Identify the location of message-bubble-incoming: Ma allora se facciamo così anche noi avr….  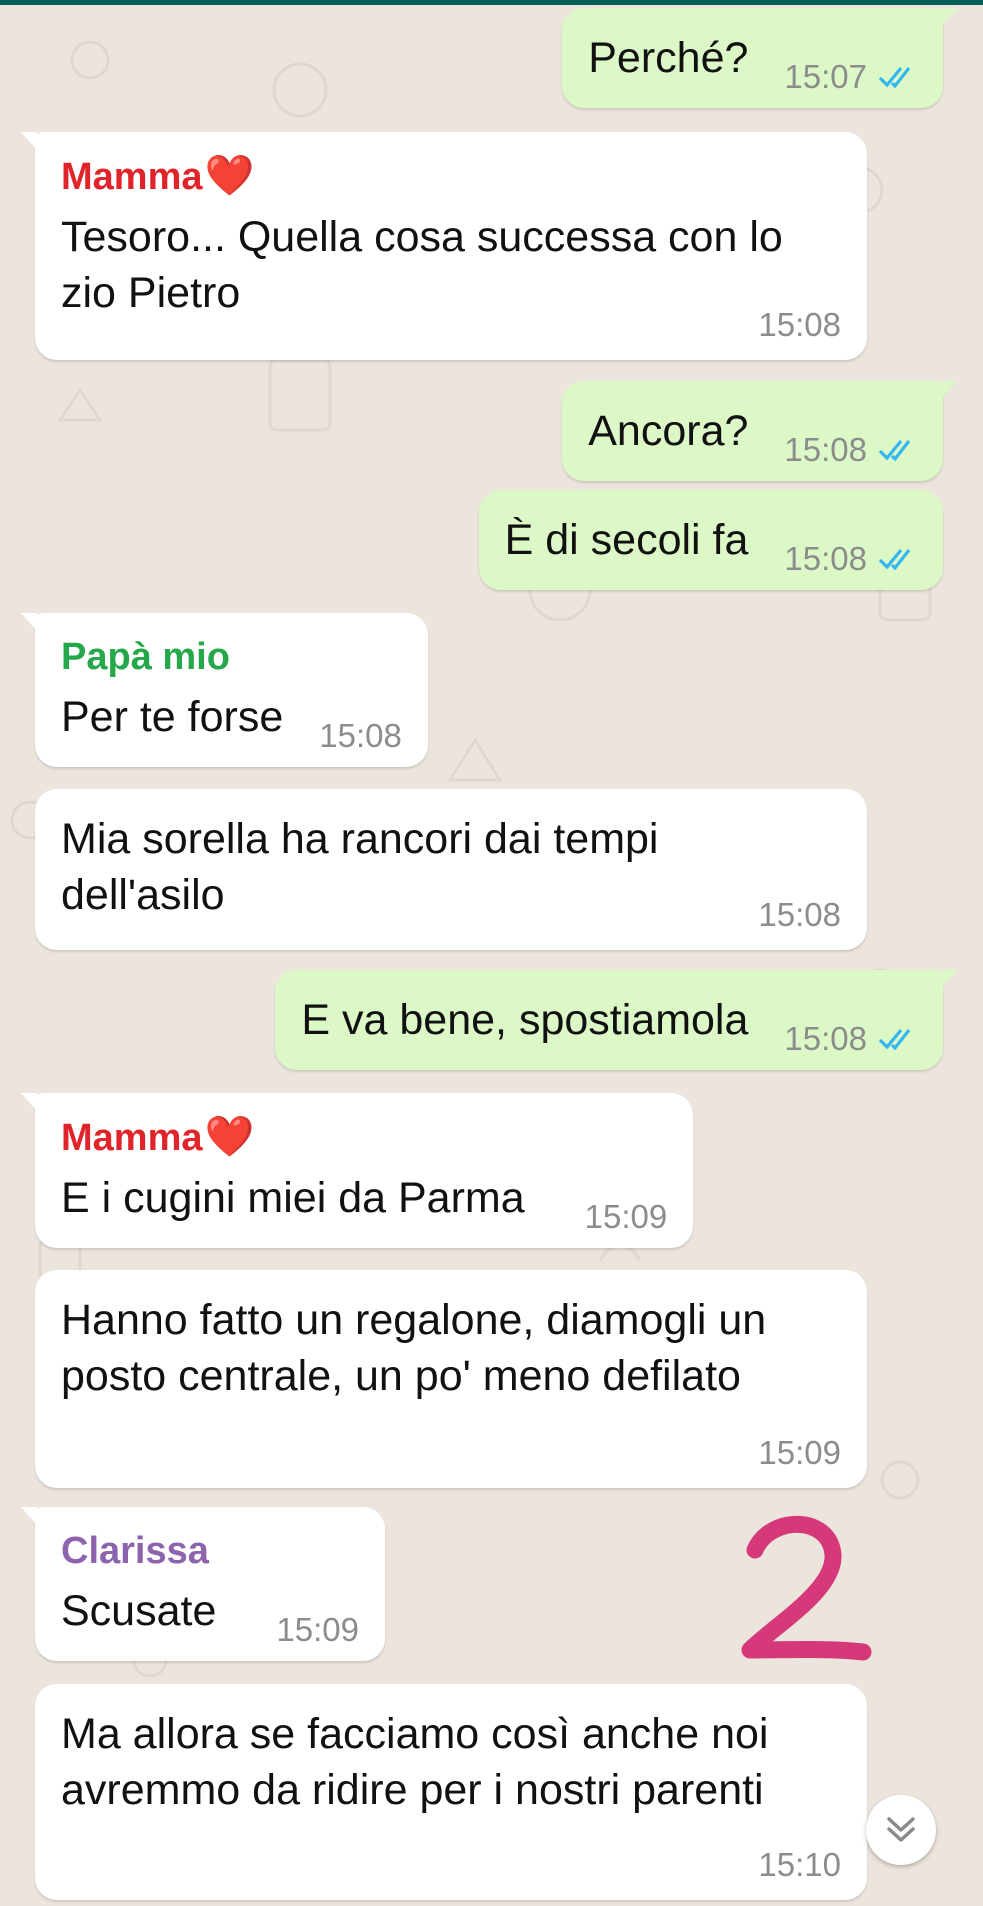
(451, 1792).